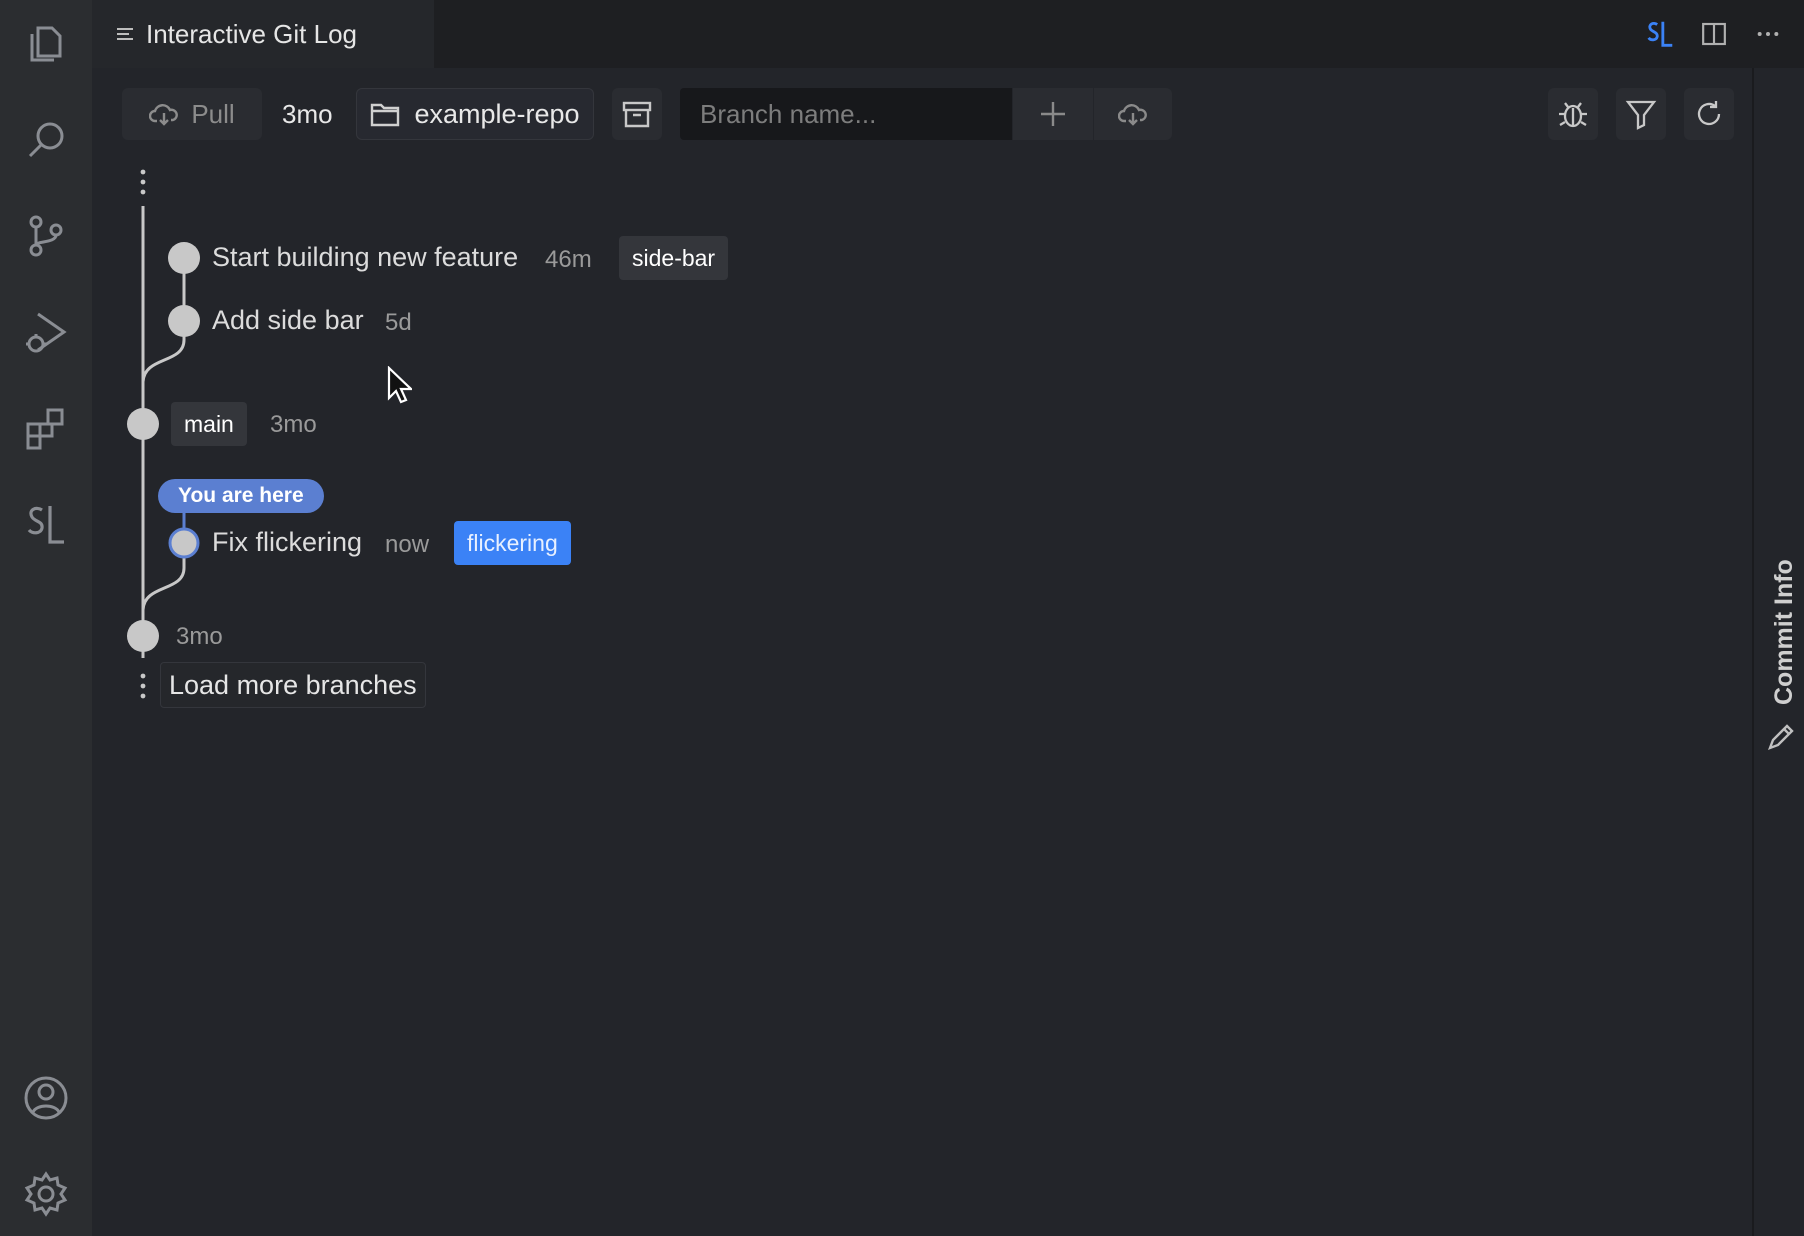 The width and height of the screenshot is (1804, 1236). What do you see at coordinates (407, 544) in the screenshot?
I see `commit-age: now` at bounding box center [407, 544].